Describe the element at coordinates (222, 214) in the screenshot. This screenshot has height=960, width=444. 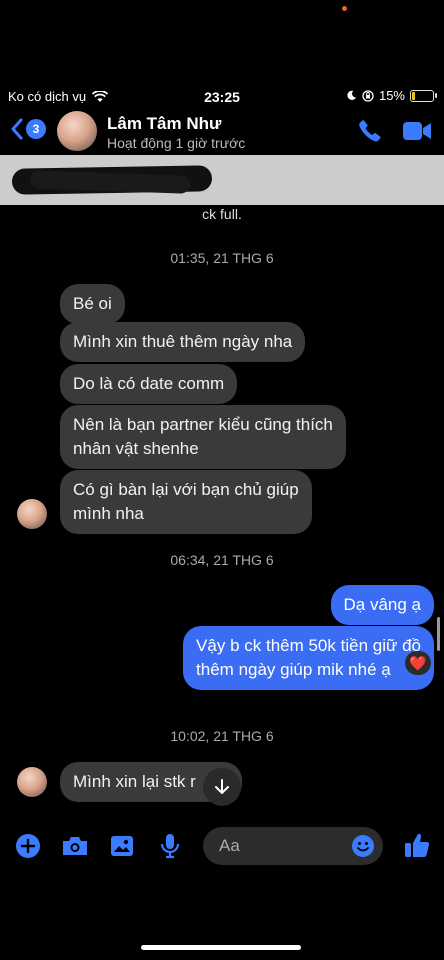
I see `previous-message-fragment: ck full.` at that location.